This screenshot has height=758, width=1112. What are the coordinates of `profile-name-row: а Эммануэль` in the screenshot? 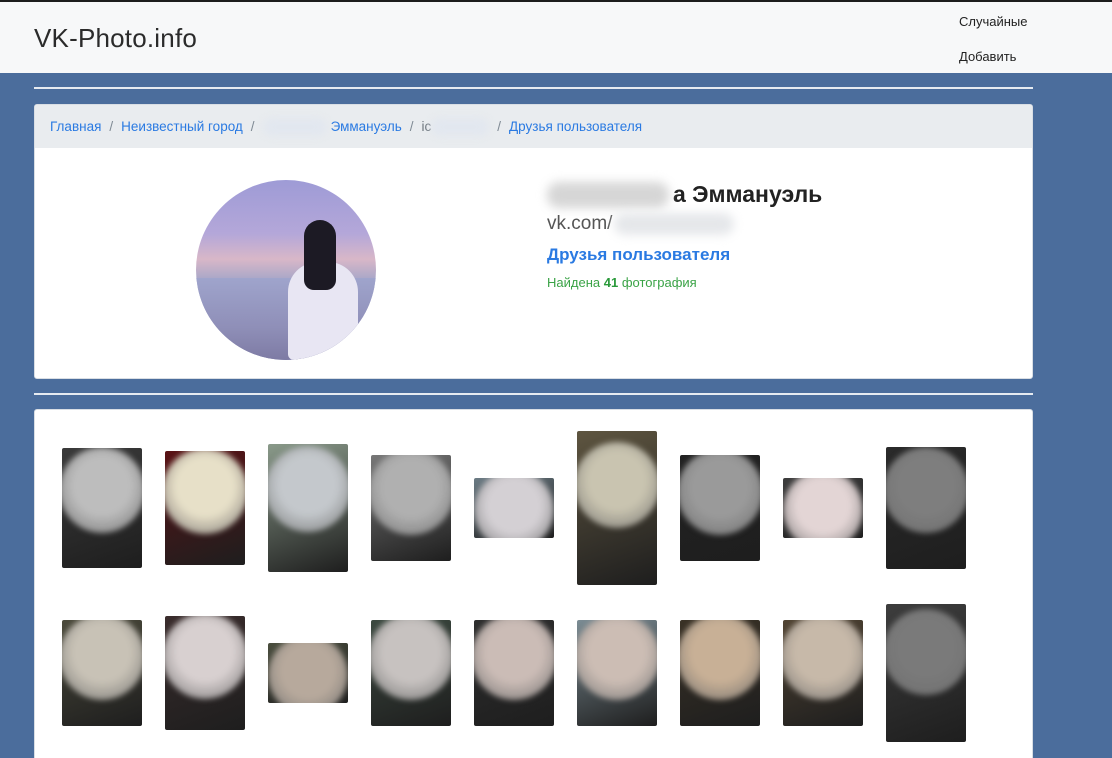 It's located at (684, 194).